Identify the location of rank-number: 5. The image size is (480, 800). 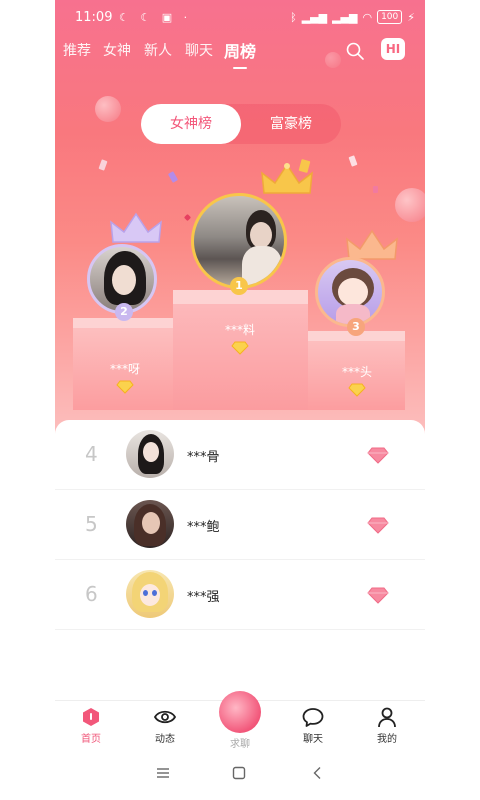
(91, 524).